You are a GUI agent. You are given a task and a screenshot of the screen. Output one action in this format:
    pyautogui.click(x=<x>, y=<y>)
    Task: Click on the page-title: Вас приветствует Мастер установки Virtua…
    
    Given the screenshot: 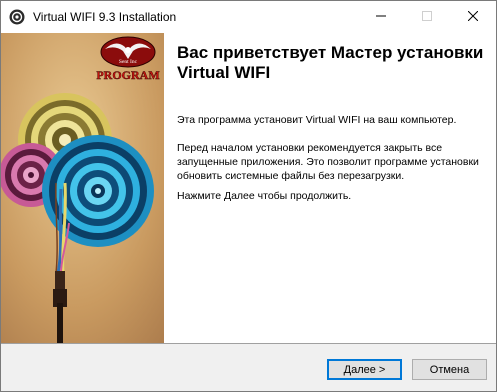 What is the action you would take?
    pyautogui.click(x=330, y=62)
    